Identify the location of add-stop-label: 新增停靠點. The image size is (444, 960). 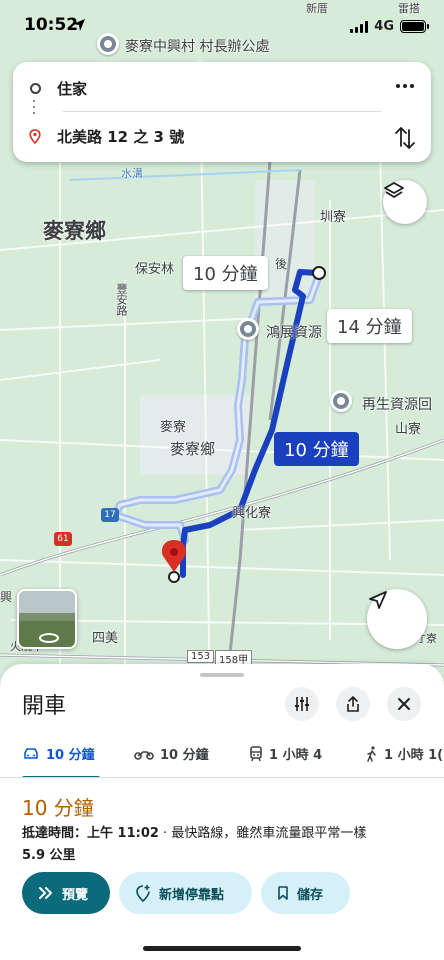
(192, 895).